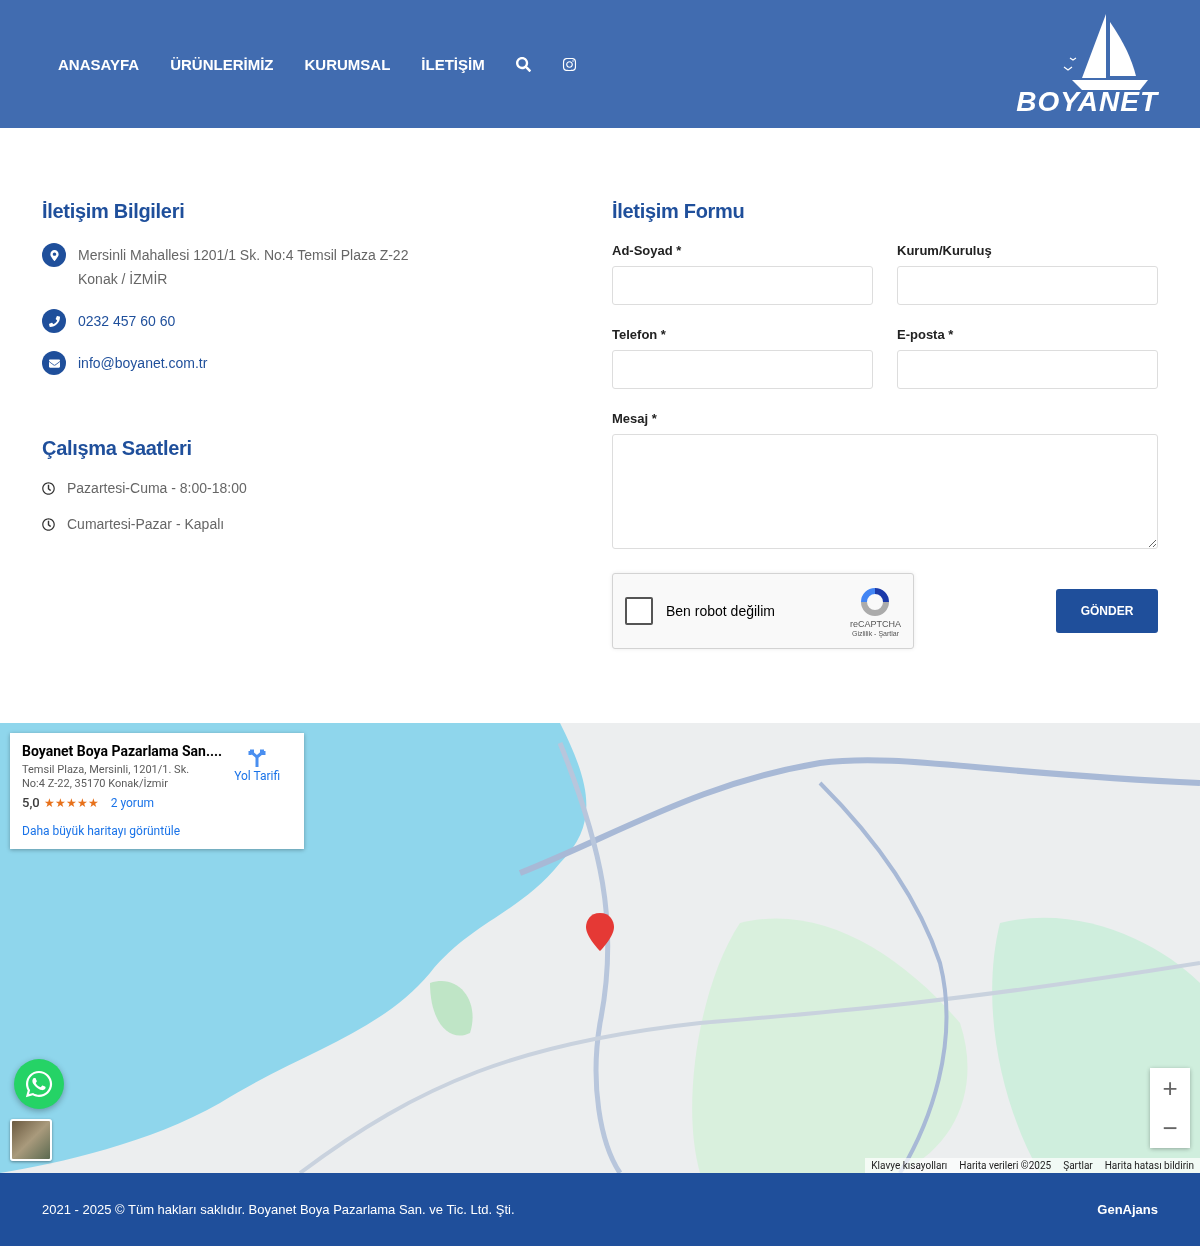  Describe the element at coordinates (875, 623) in the screenshot. I see `captcha-brand: reCAPTCHA` at that location.